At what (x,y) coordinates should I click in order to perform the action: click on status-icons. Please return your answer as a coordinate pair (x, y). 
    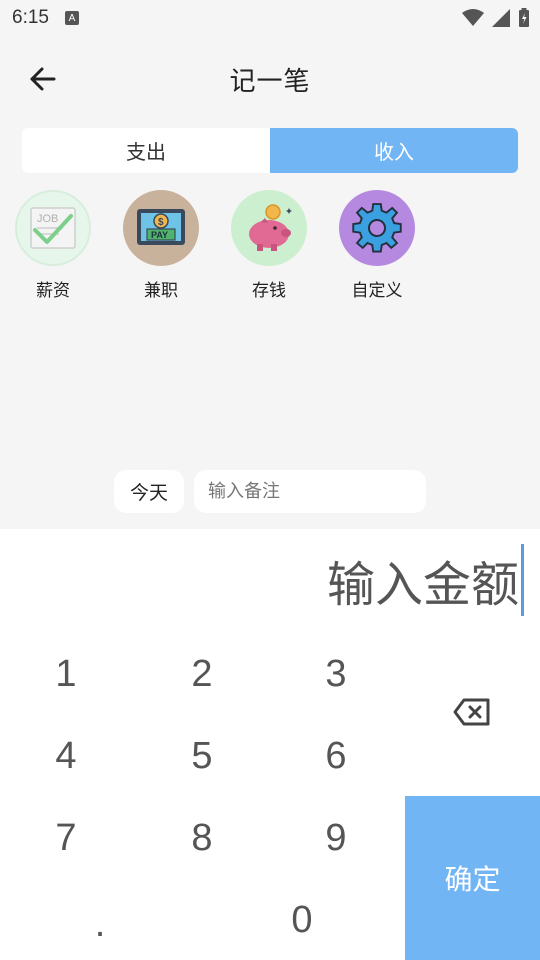
    Looking at the image, I should click on (496, 18).